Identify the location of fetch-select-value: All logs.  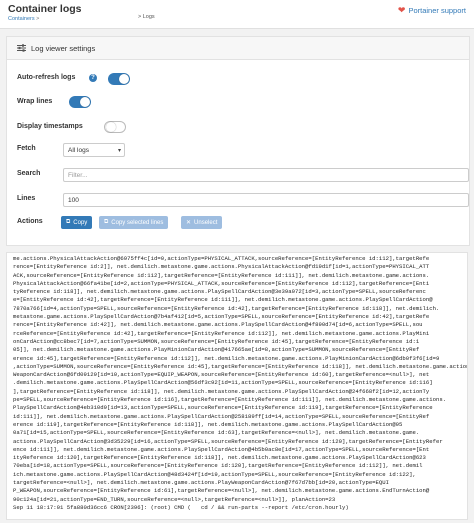
(78, 150).